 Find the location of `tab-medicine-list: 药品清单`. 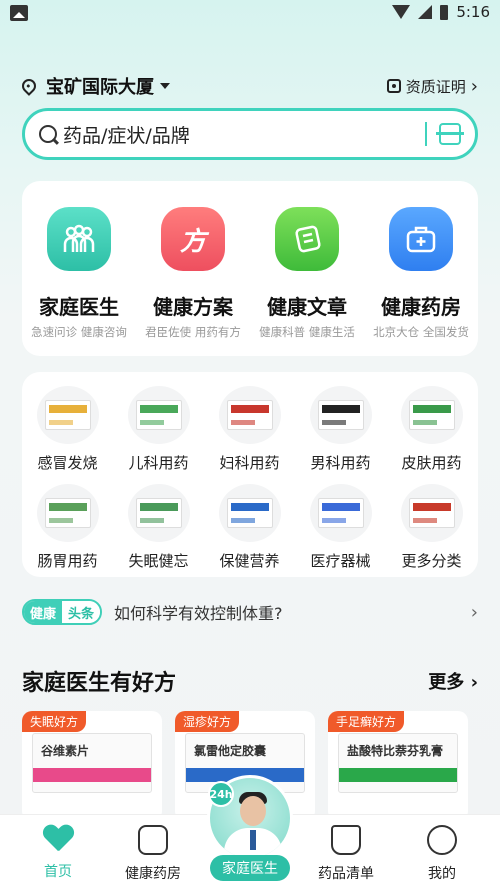

tab-medicine-list: 药品清单 is located at coordinates (346, 854).